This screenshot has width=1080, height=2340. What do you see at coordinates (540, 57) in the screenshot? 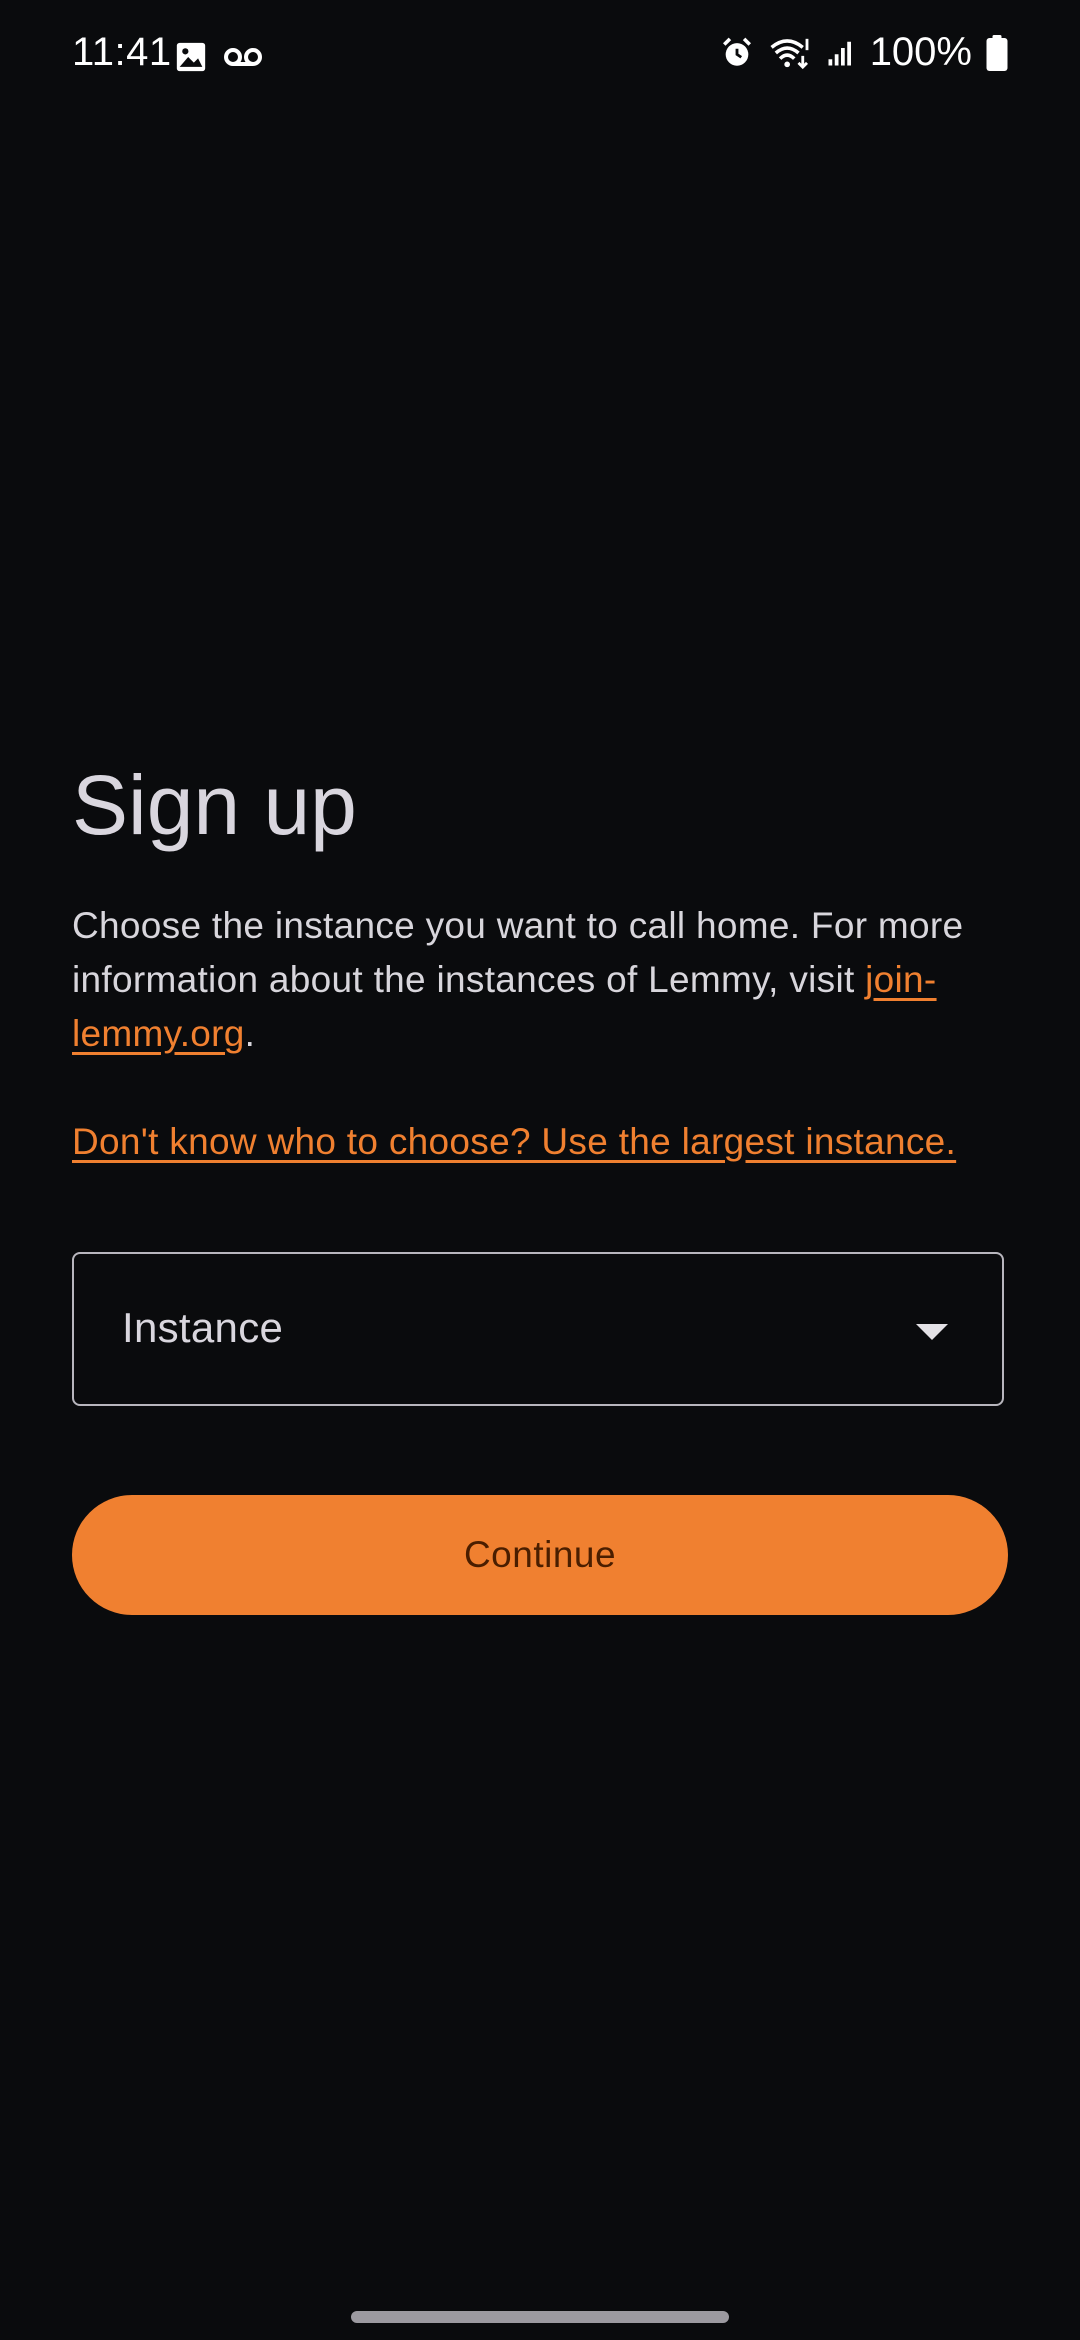
I see `status-bar: 11:41 100%` at bounding box center [540, 57].